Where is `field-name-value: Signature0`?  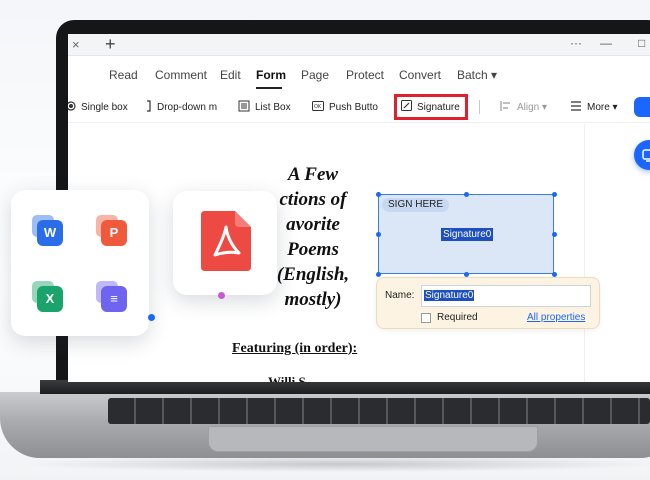 field-name-value: Signature0 is located at coordinates (449, 295).